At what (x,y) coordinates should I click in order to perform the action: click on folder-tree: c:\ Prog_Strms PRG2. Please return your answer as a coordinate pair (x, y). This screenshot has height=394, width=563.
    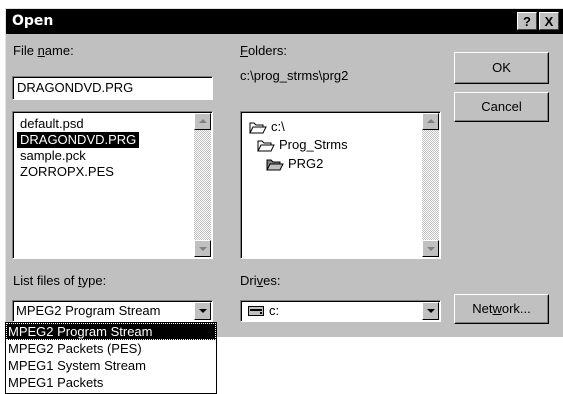
    Looking at the image, I should click on (340, 185).